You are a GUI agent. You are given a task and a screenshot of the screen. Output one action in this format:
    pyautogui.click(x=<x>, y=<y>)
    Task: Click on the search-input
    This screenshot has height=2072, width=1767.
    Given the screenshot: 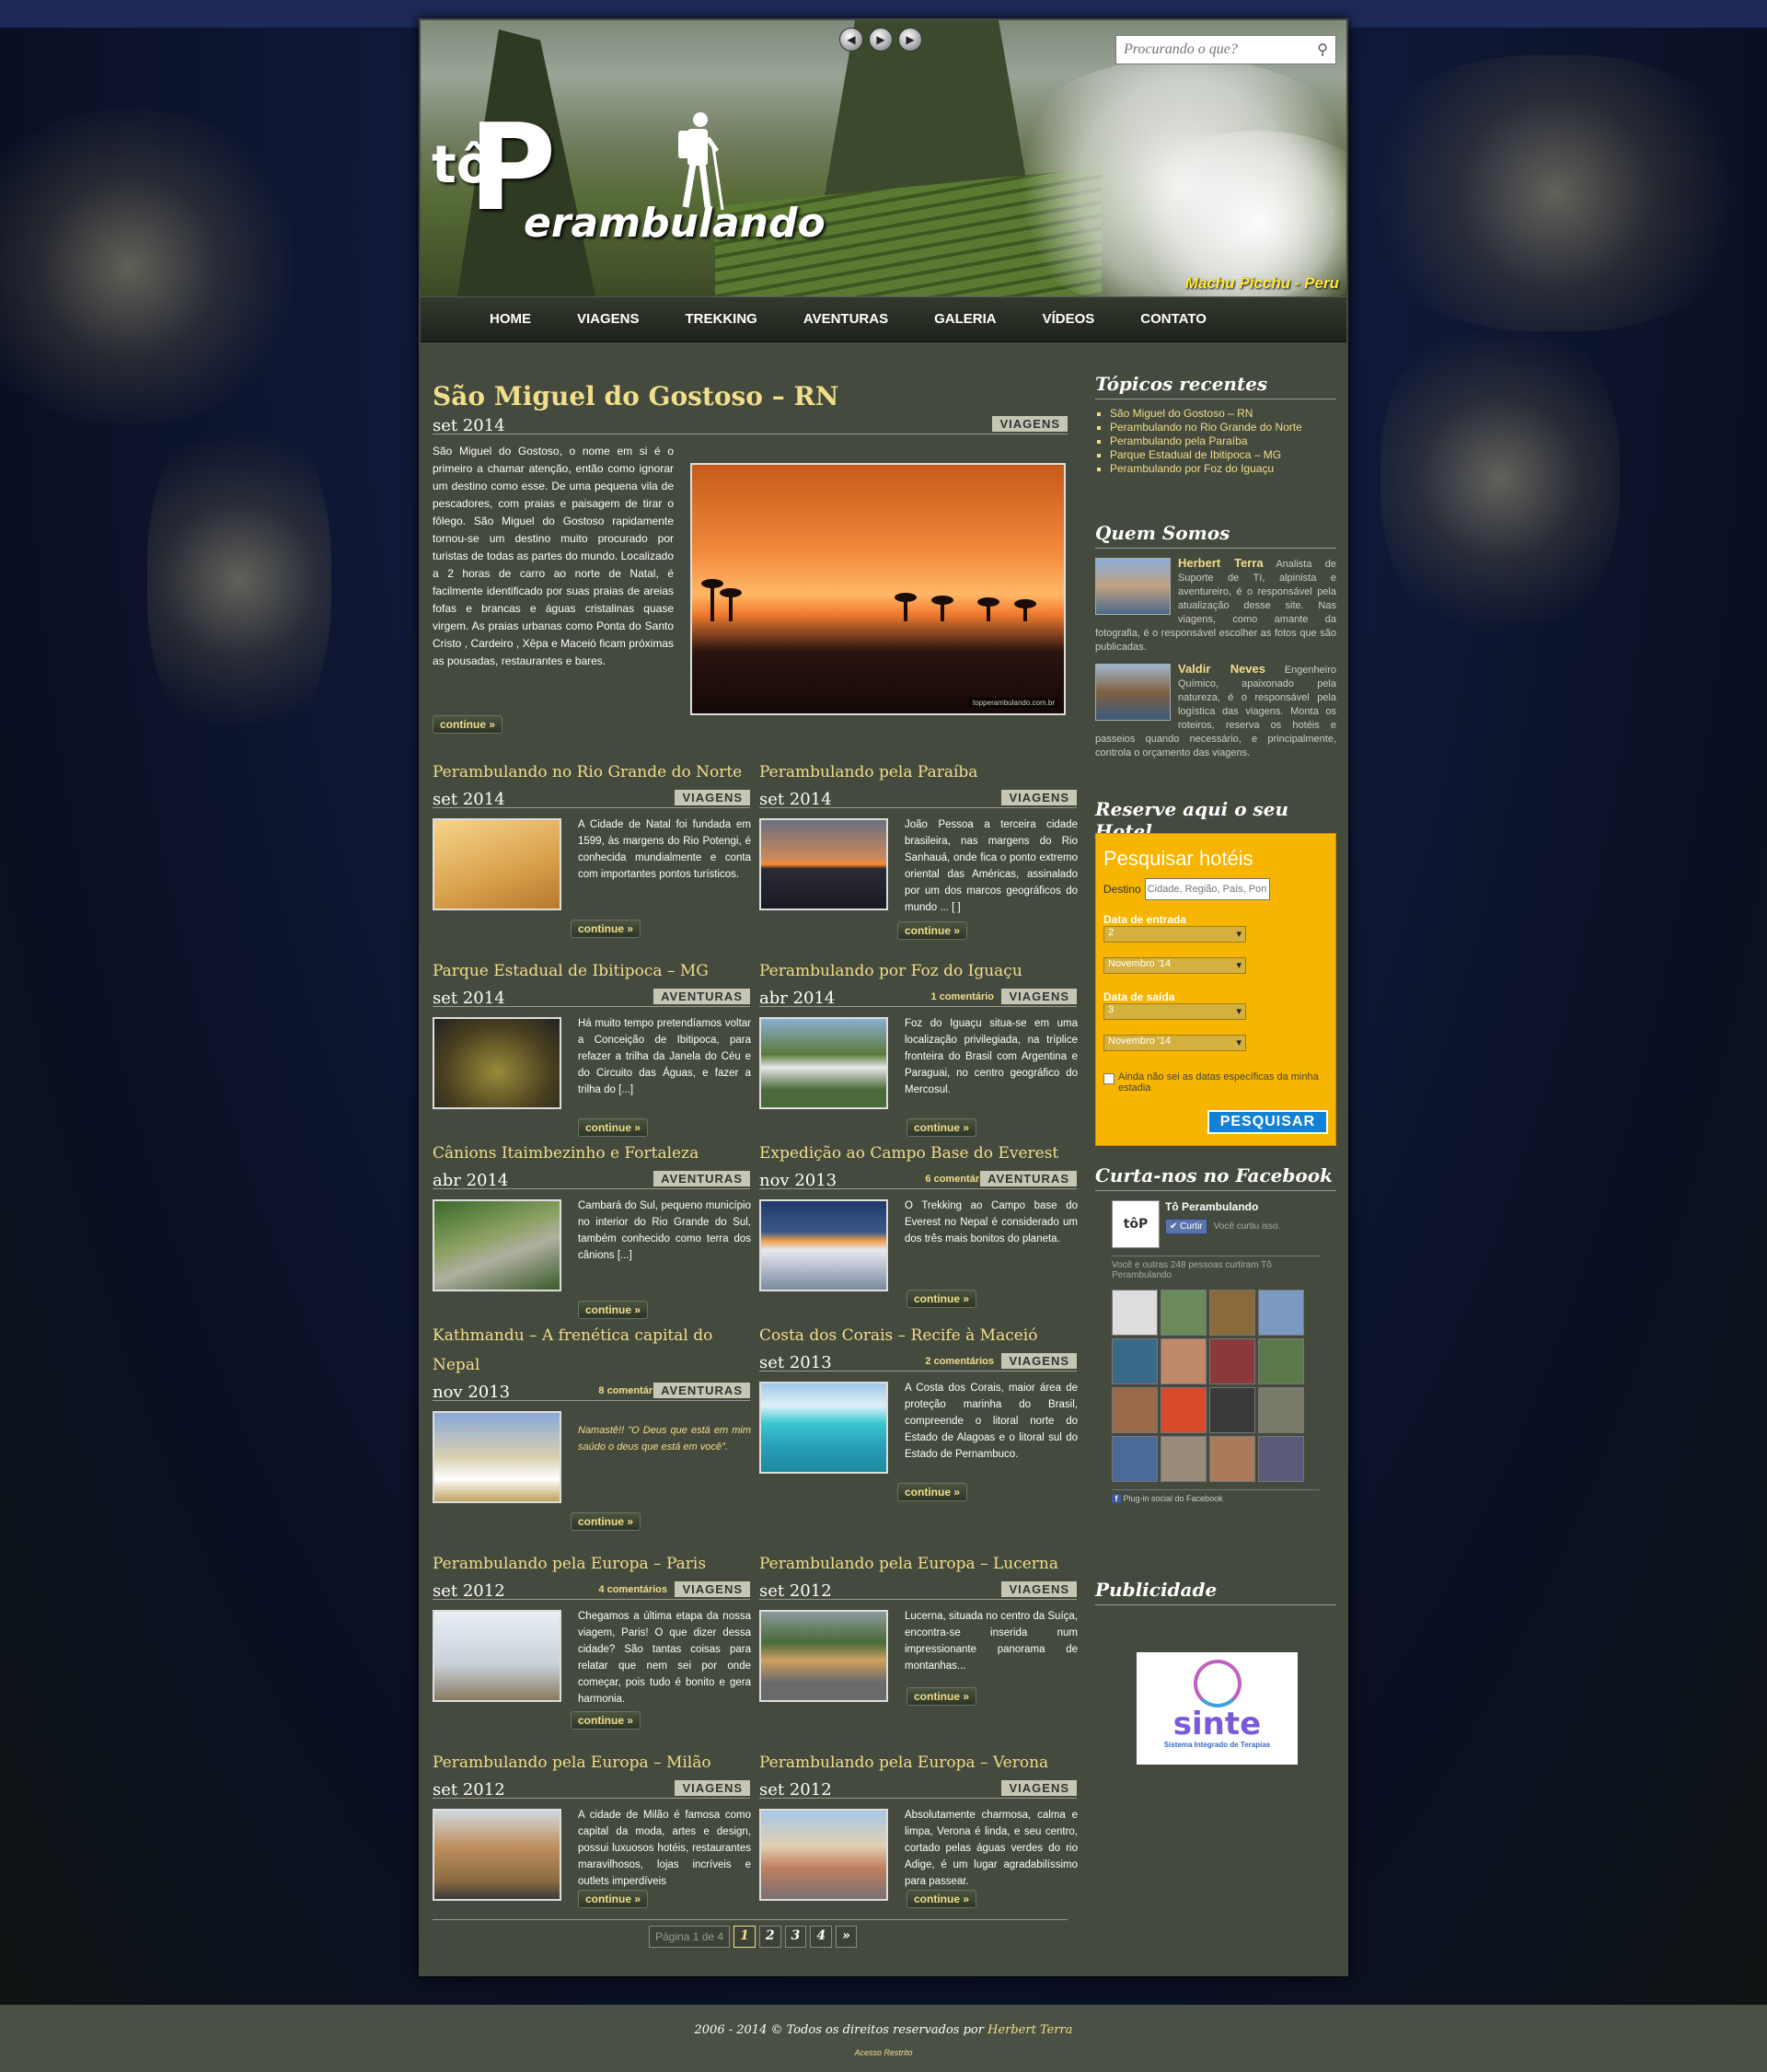 What is the action you would take?
    pyautogui.click(x=1216, y=50)
    